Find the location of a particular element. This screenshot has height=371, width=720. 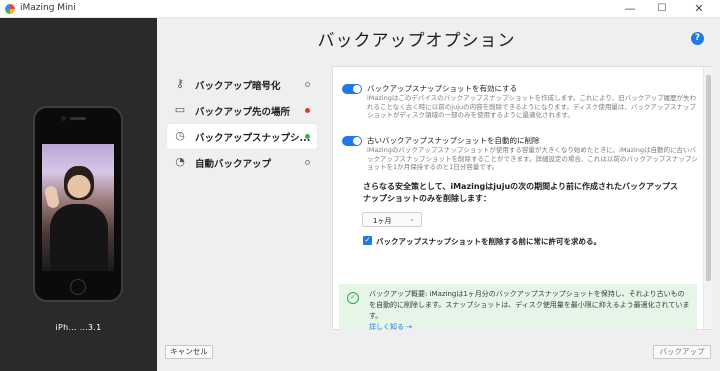

page-title: バックアップオプション is located at coordinates (416, 41).